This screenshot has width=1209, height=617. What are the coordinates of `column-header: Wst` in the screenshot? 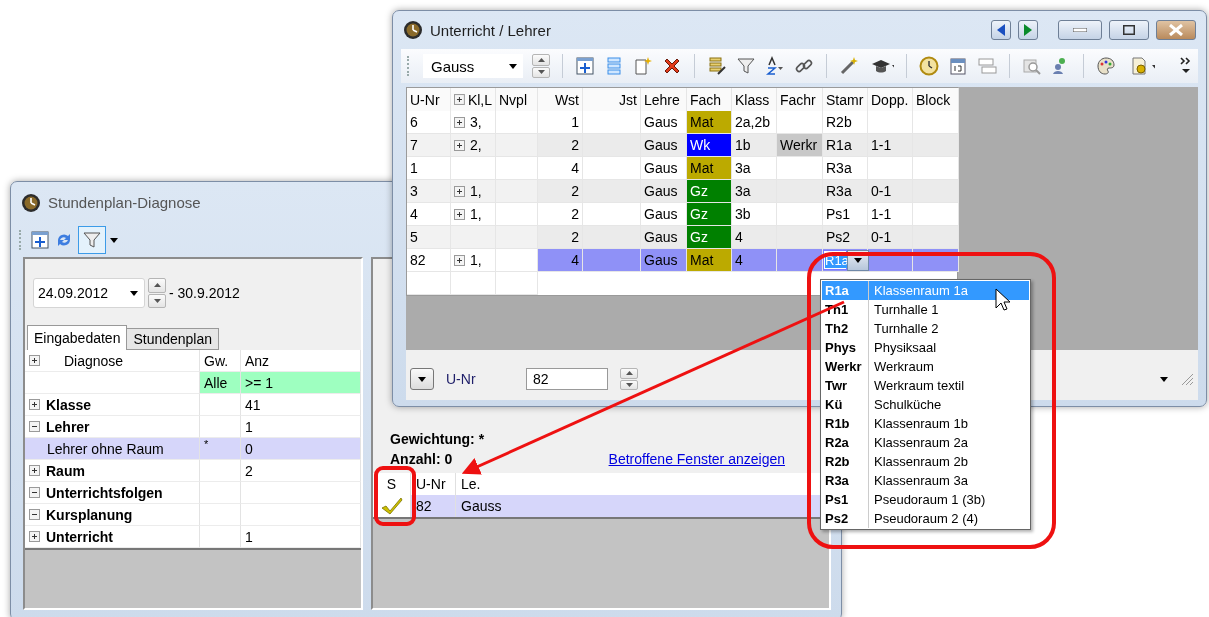 It's located at (560, 99).